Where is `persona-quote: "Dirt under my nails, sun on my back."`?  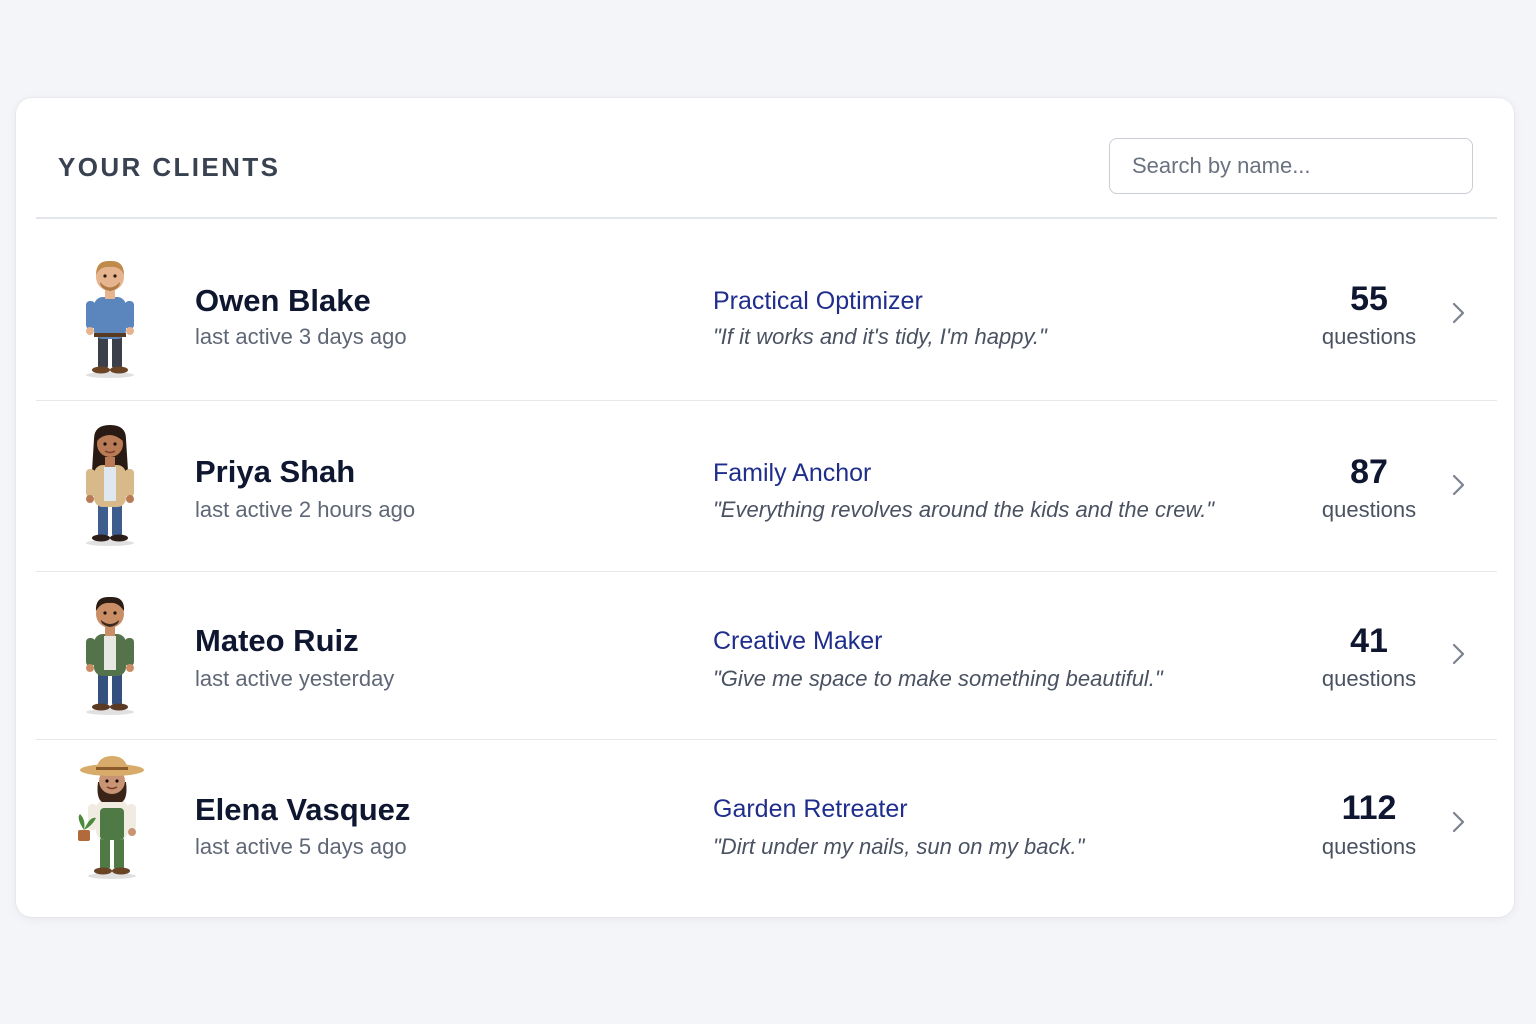 persona-quote: "Dirt under my nails, sun on my back." is located at coordinates (899, 846).